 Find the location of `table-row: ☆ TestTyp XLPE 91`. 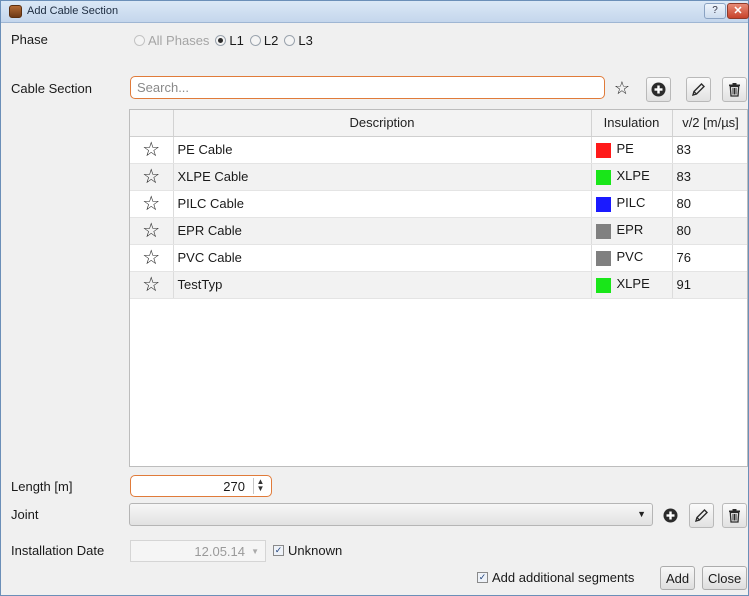

table-row: ☆ TestTyp XLPE 91 is located at coordinates (438, 285).